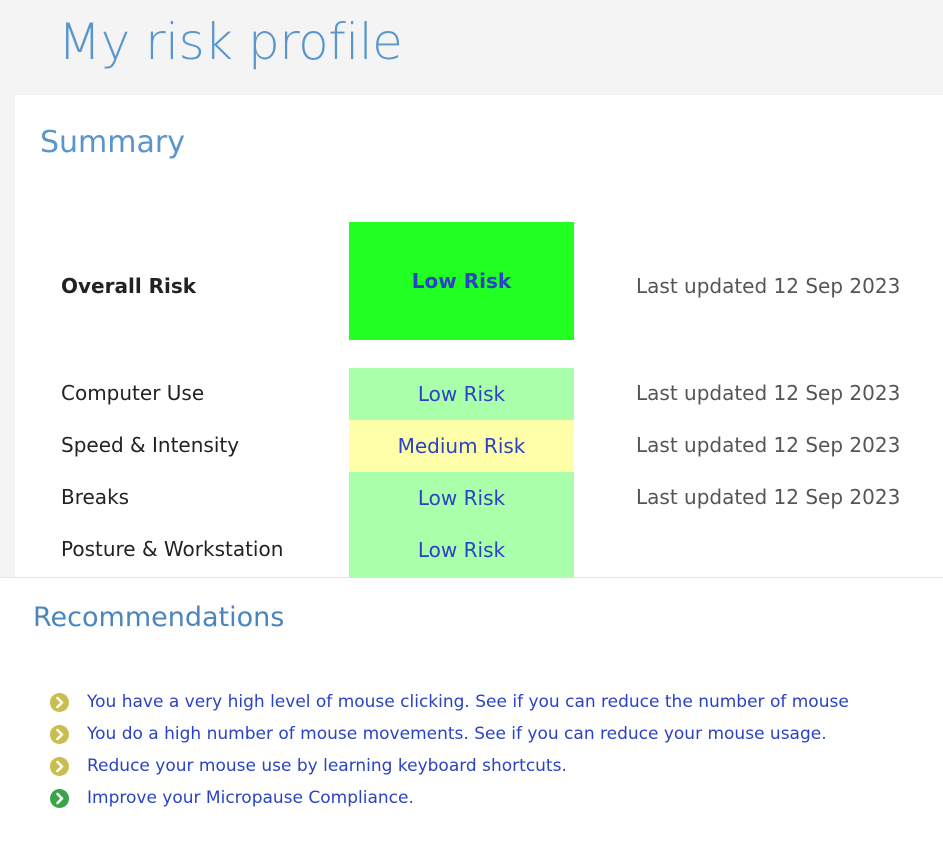 The image size is (943, 856). What do you see at coordinates (250, 798) in the screenshot?
I see `recommendation-link: Improve your Micropause Compliance.` at bounding box center [250, 798].